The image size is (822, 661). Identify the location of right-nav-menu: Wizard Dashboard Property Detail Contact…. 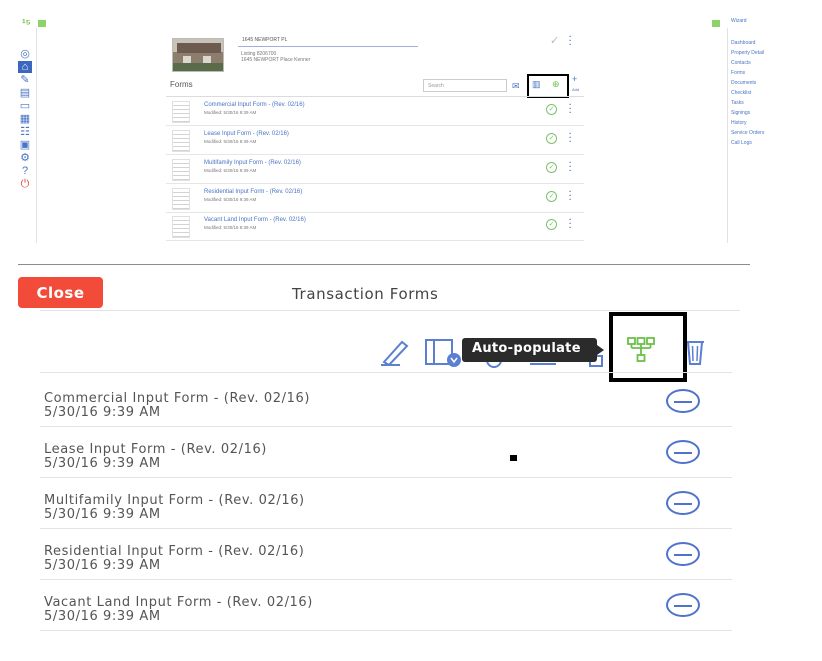
(747, 83).